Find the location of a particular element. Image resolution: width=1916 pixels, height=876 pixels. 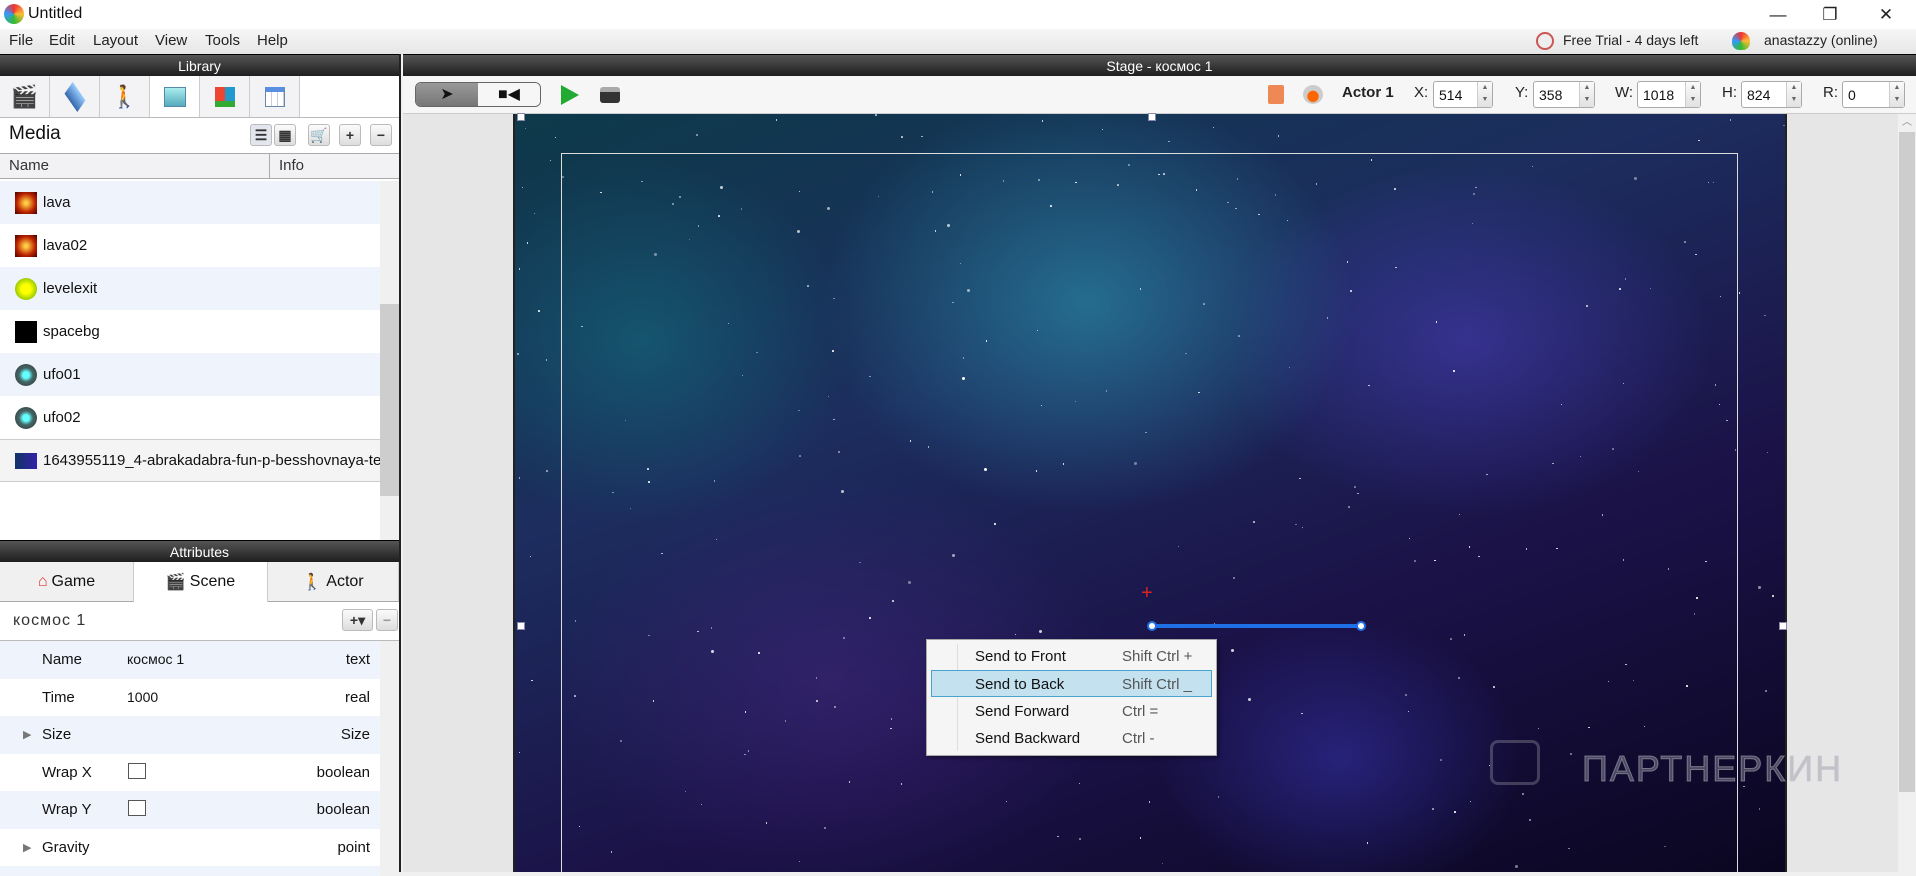

tab-scenes: 🎬 is located at coordinates (25, 97).